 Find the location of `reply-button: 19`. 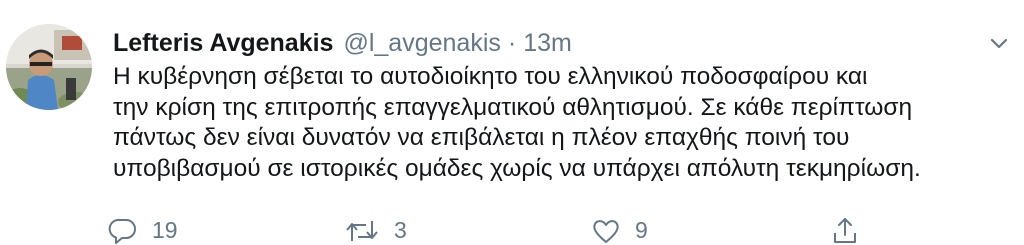

reply-button: 19 is located at coordinates (143, 230).